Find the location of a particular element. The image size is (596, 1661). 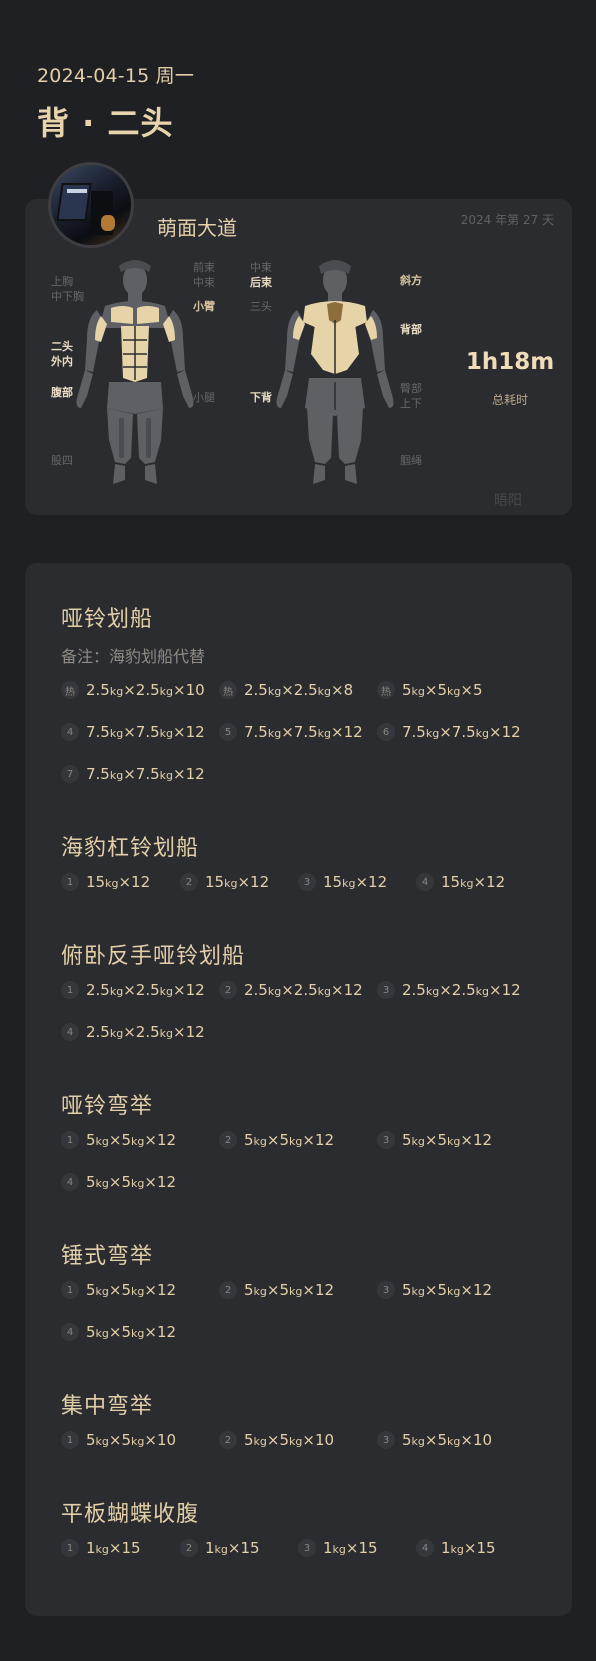

workout-title: 背 · 二头 is located at coordinates (105, 123).